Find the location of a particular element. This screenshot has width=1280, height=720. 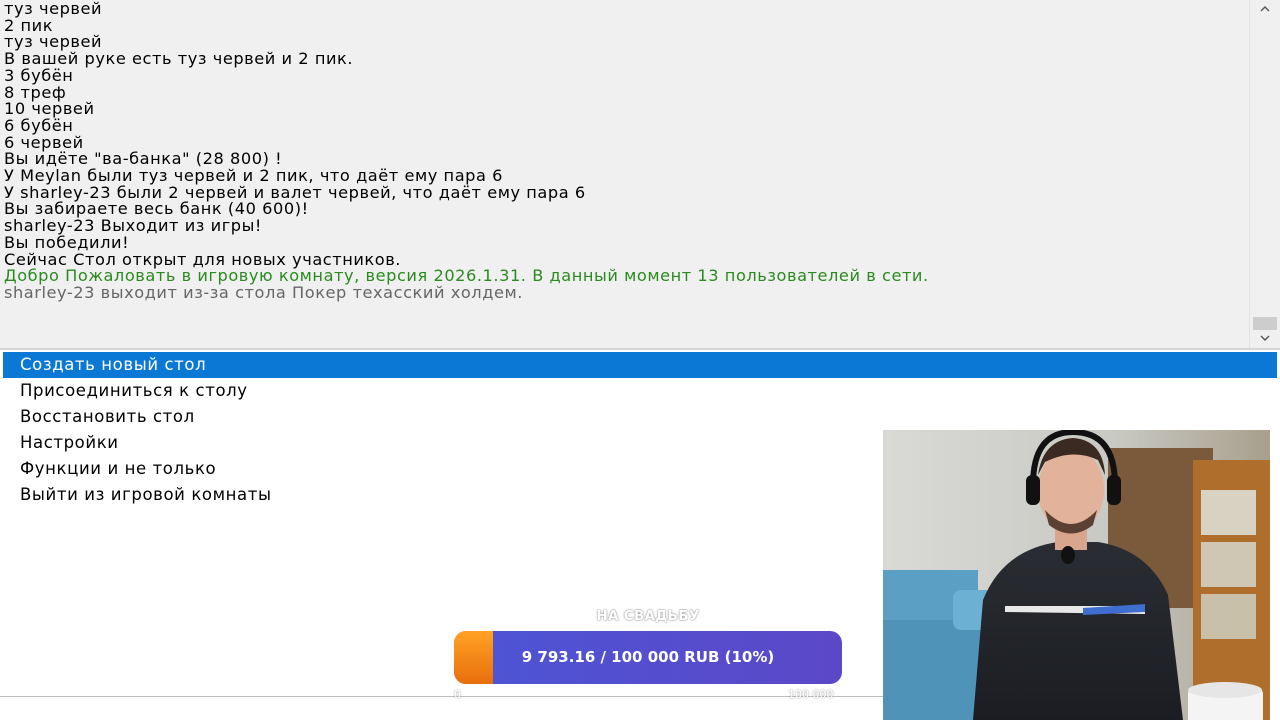

chat-line: sharley-23 Выходит из игры! is located at coordinates (133, 226).